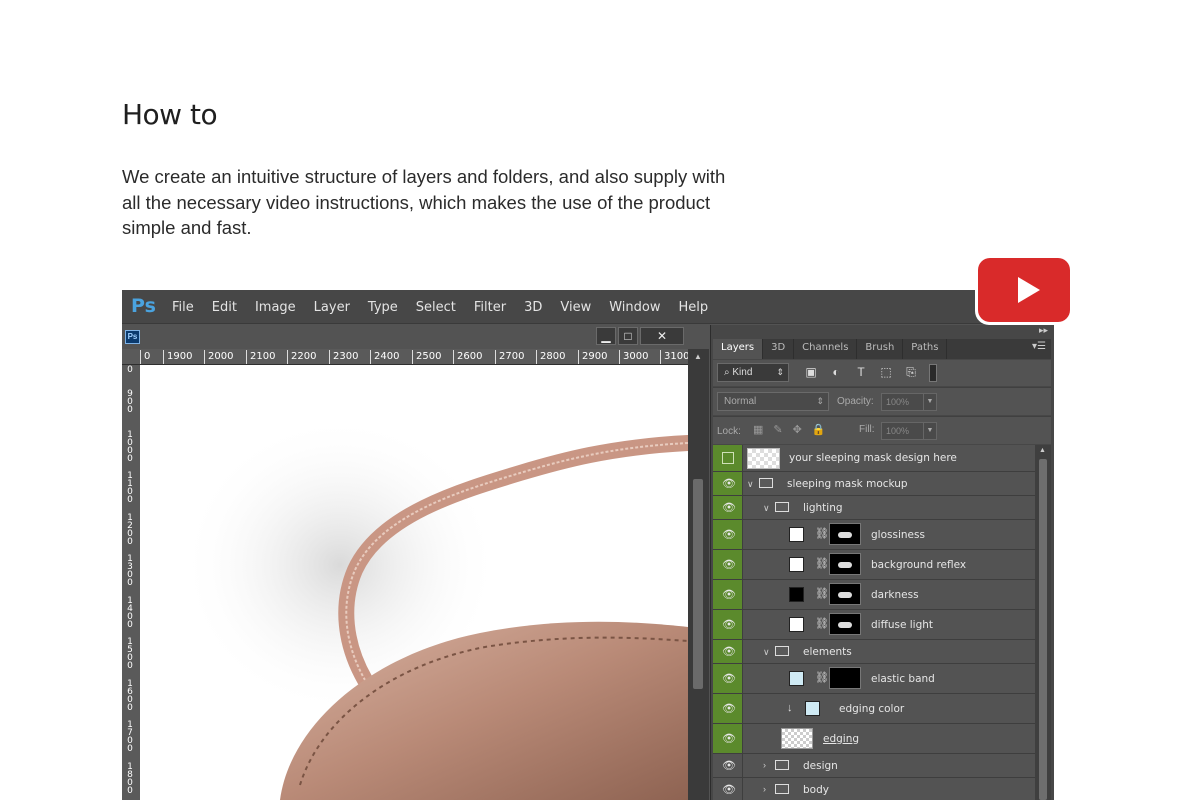  Describe the element at coordinates (1029, 290) in the screenshot. I see `play-icon` at that location.